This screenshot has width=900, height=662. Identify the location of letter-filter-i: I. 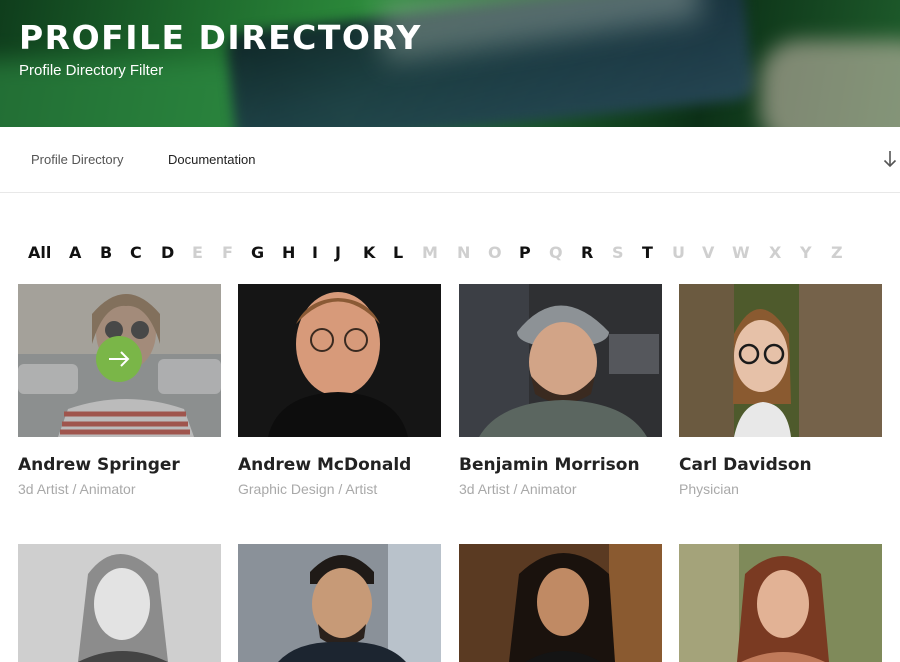
(315, 252).